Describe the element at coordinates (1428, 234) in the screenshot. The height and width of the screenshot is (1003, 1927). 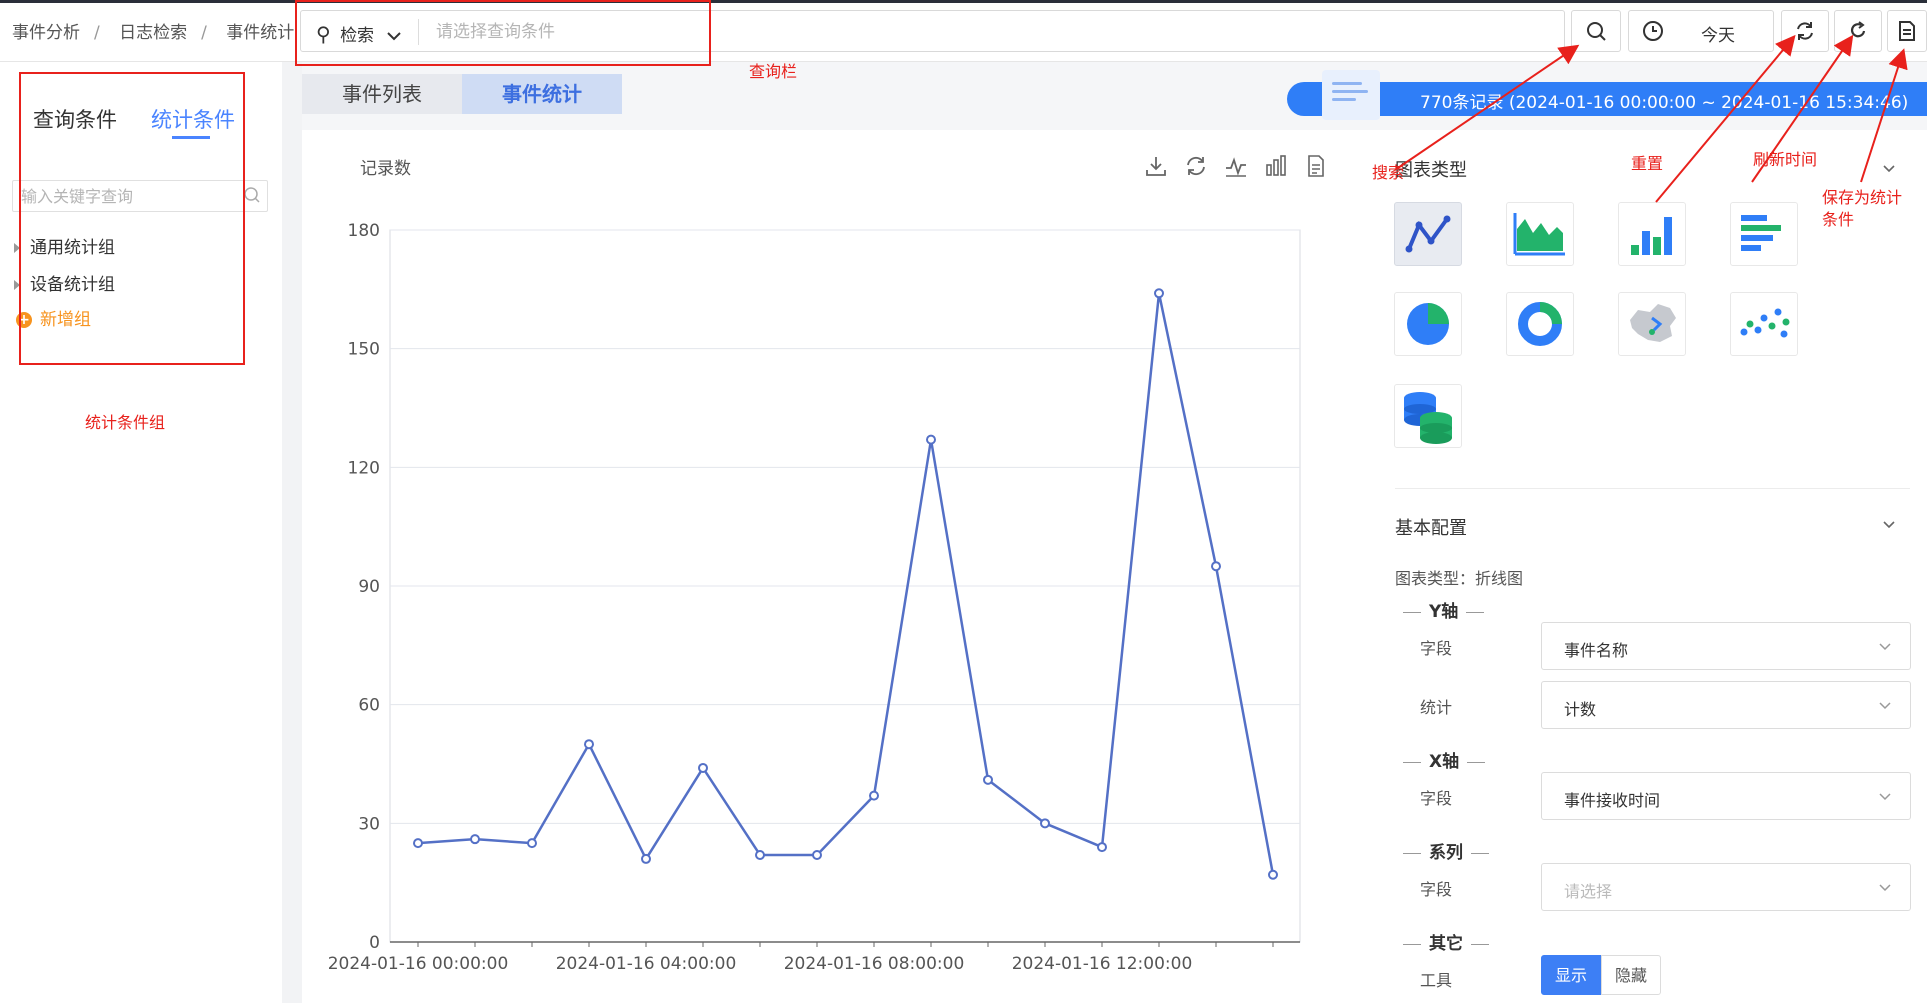
I see `line-chart-type-icon` at that location.